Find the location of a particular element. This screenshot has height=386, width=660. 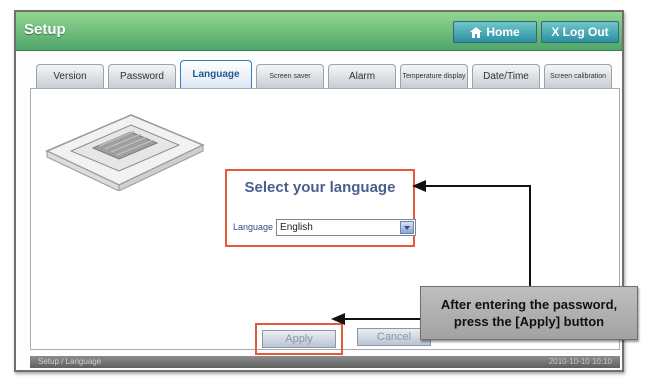

home-icon is located at coordinates (476, 32).